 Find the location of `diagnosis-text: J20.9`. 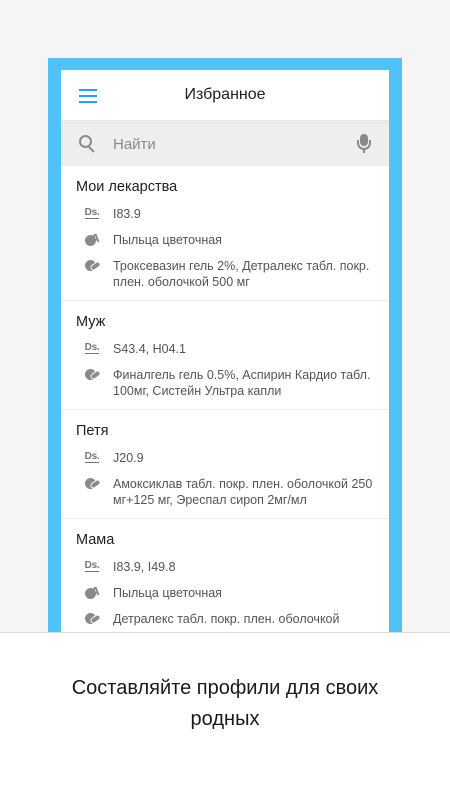

diagnosis-text: J20.9 is located at coordinates (128, 458).